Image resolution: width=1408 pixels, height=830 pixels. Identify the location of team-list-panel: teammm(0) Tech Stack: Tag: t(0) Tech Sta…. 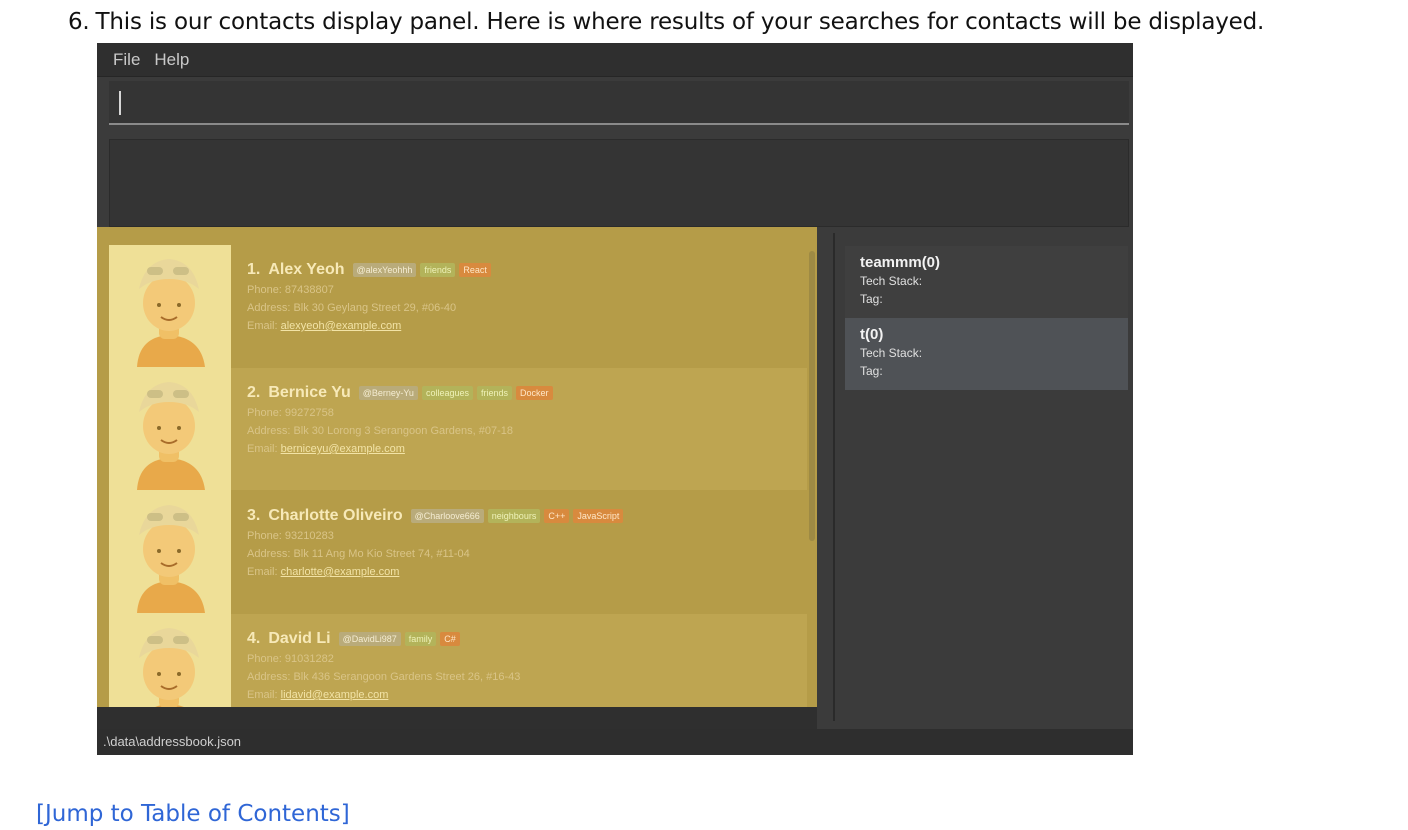
(986, 318).